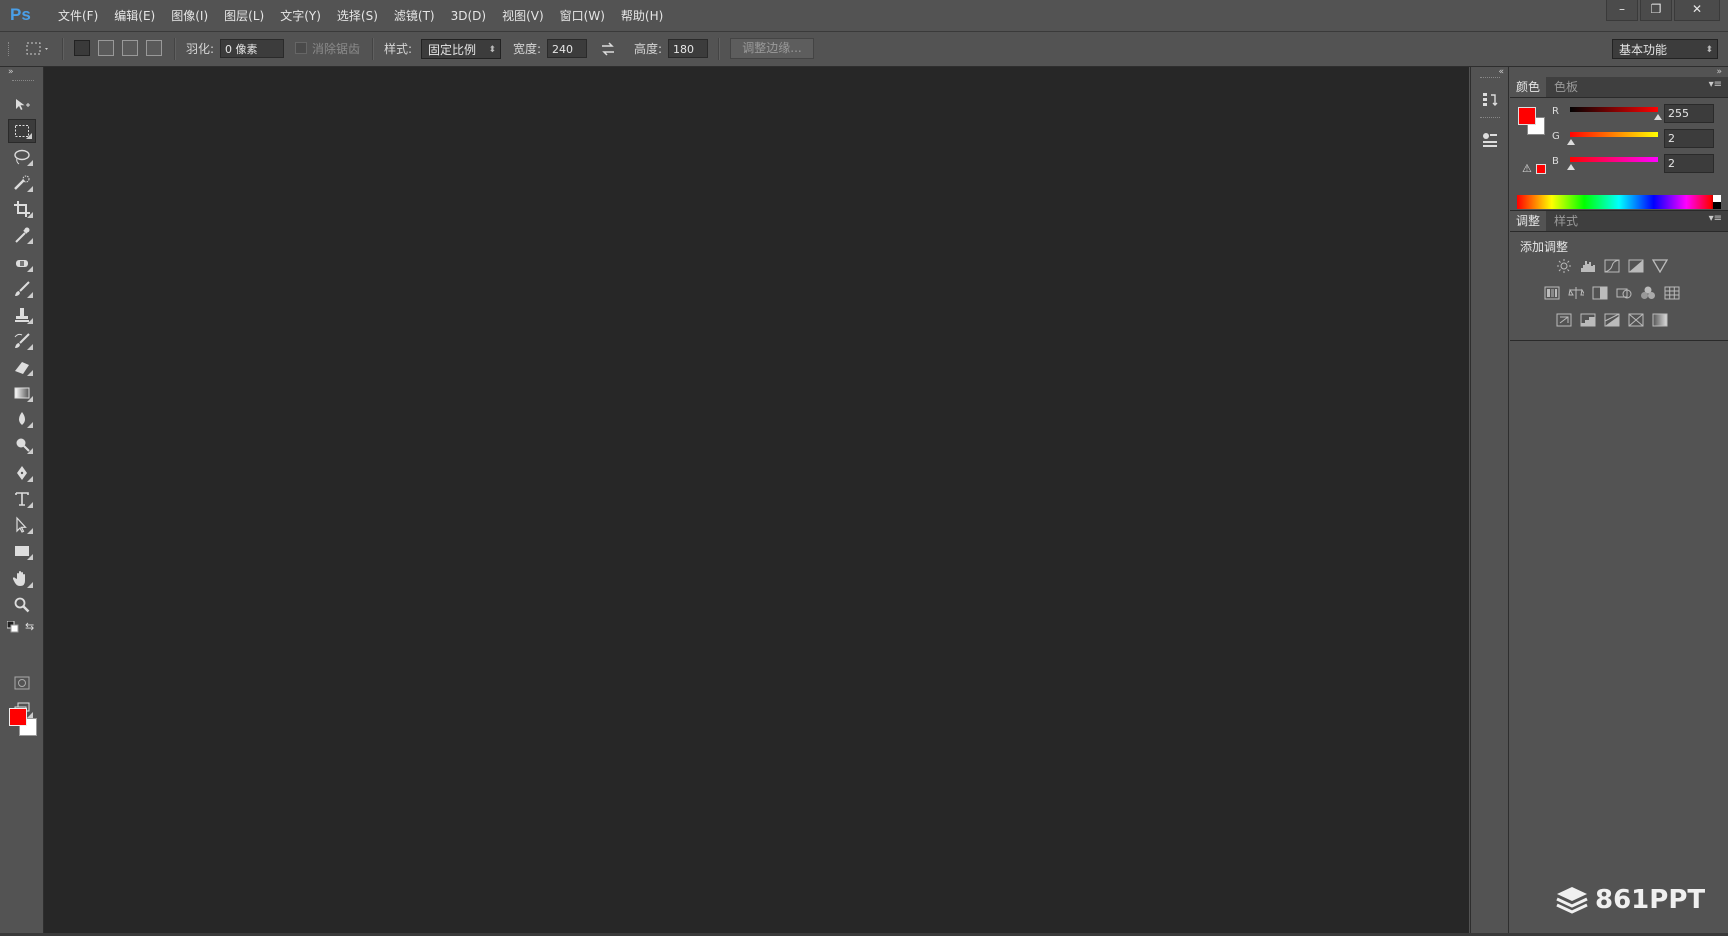  I want to click on menu-help: 帮助(H), so click(642, 16).